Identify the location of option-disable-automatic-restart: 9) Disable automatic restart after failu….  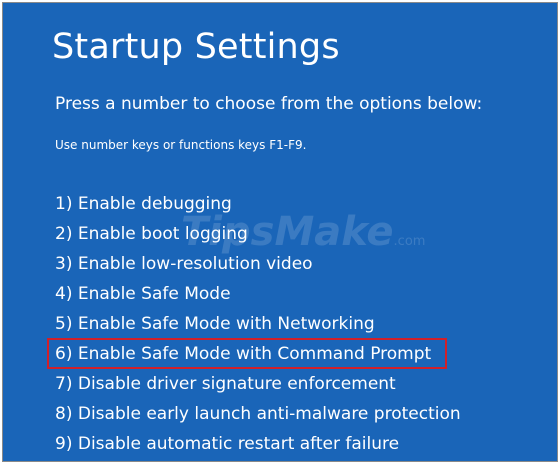
(258, 444).